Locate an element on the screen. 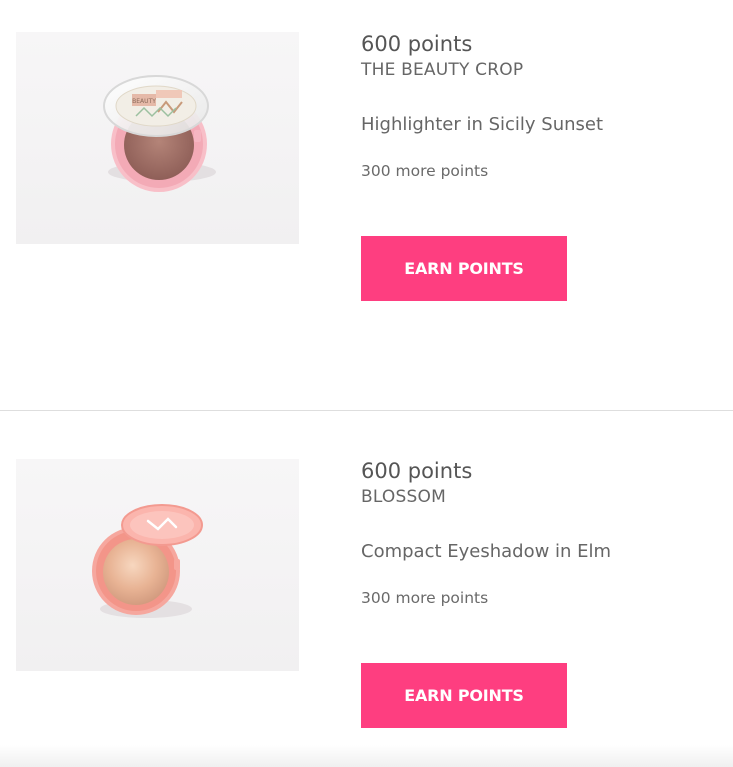 Image resolution: width=733 pixels, height=767 pixels. product-image is located at coordinates (157, 565).